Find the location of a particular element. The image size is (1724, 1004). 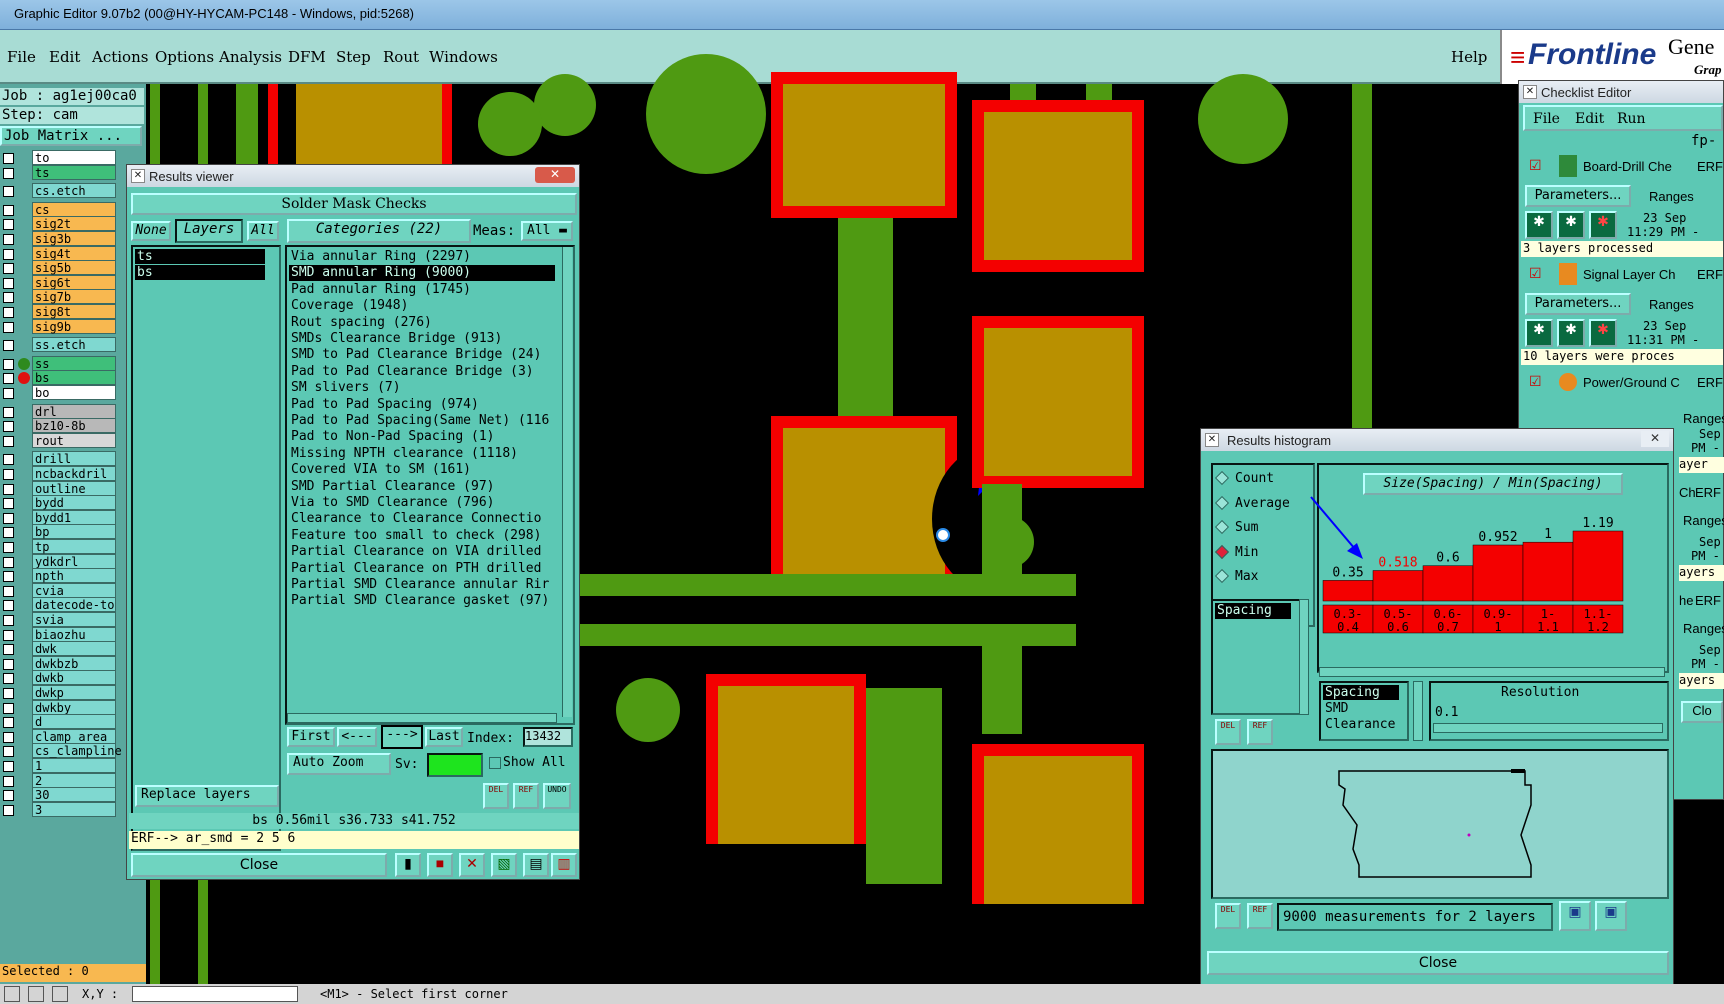

layer-row: npth is located at coordinates (58, 576).